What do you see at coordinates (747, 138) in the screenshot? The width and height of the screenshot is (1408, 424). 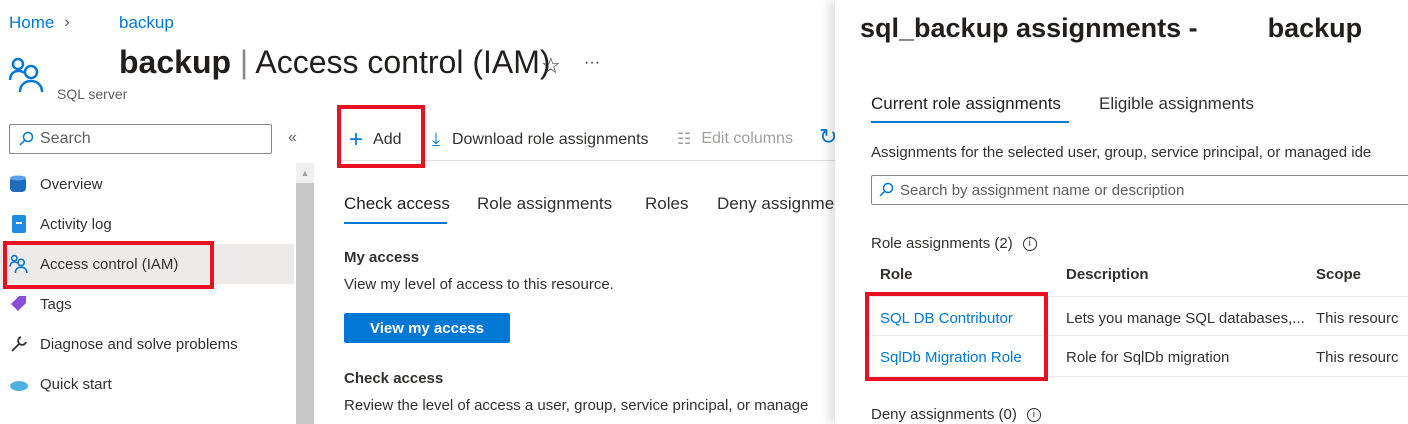 I see `edit-columns-label: Edit columns` at bounding box center [747, 138].